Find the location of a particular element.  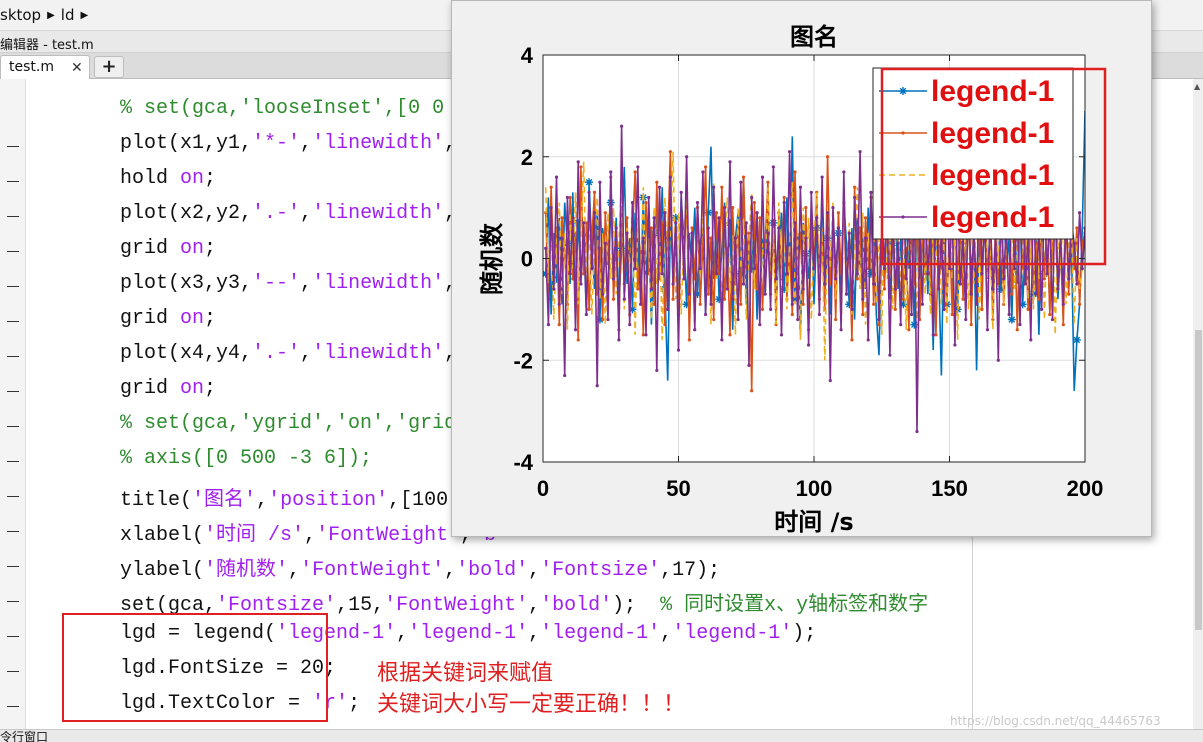

scroll-up-icon: ▲ is located at coordinates (1197, 86).